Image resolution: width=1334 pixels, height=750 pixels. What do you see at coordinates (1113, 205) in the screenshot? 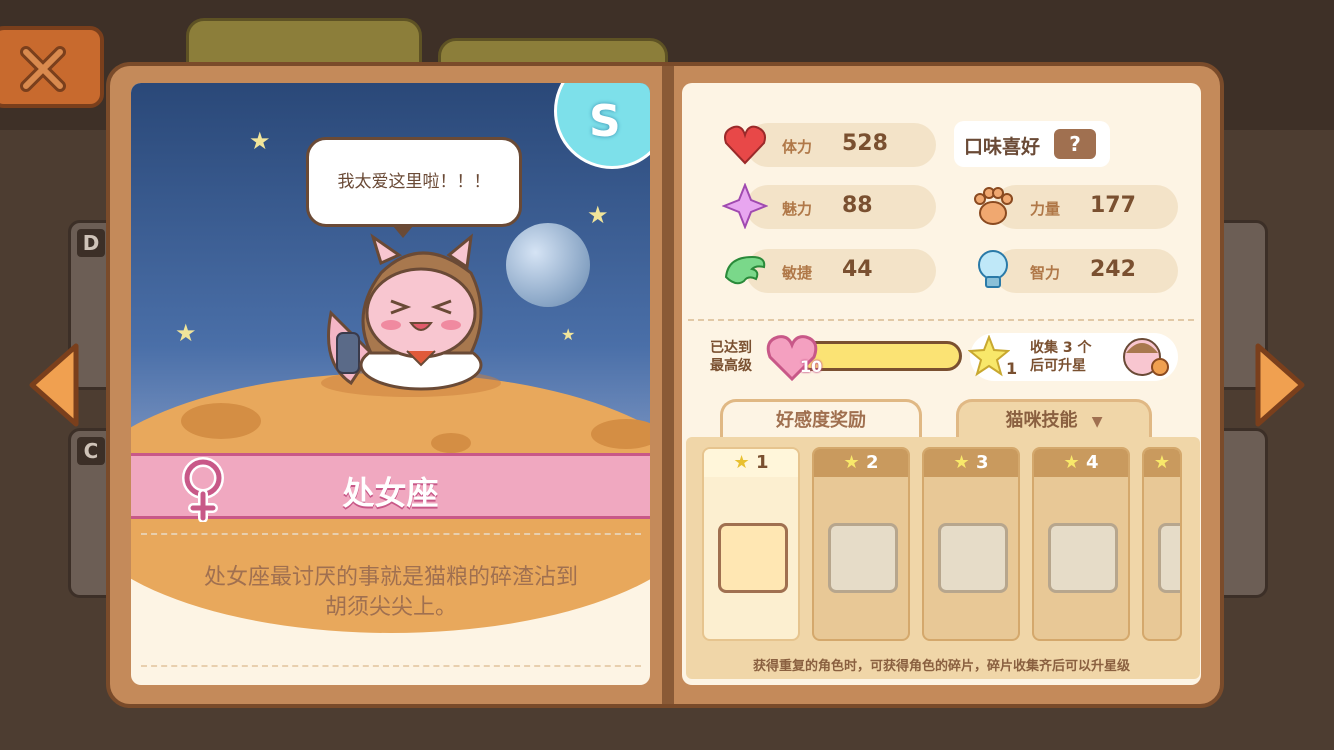
I see `stat-value: 177` at bounding box center [1113, 205].